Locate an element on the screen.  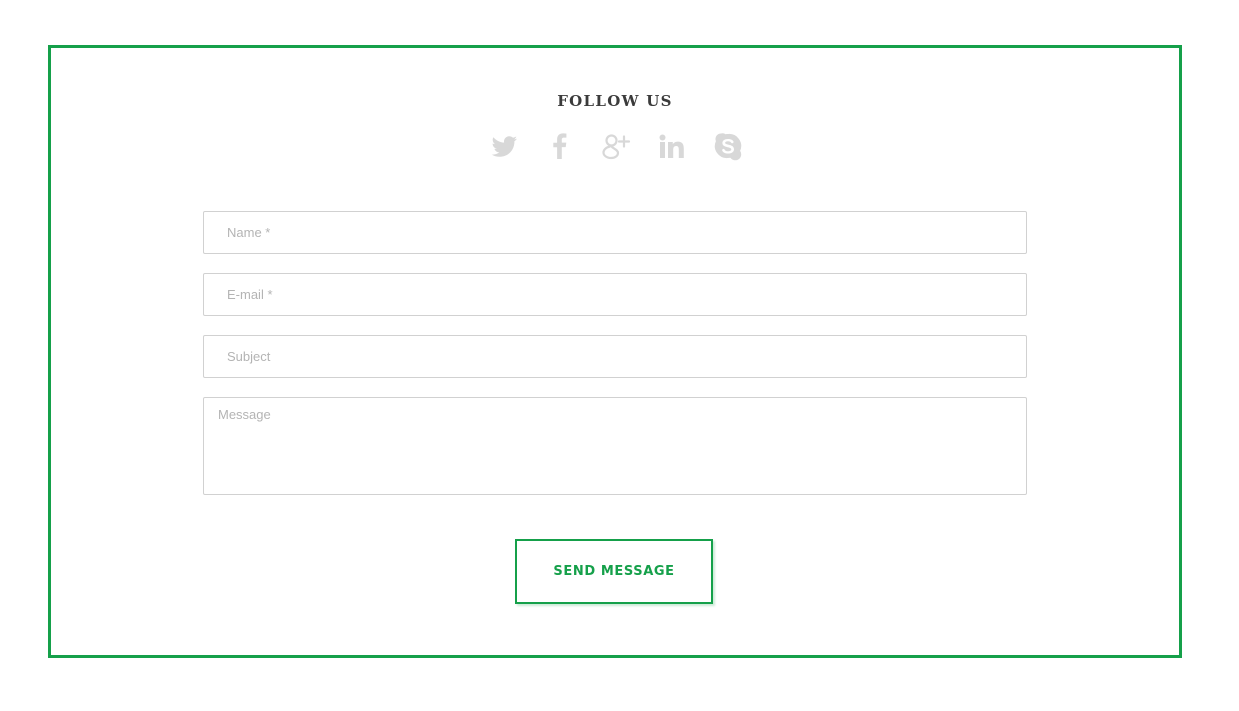
send-message-button: SEND MESSAGE is located at coordinates (614, 571).